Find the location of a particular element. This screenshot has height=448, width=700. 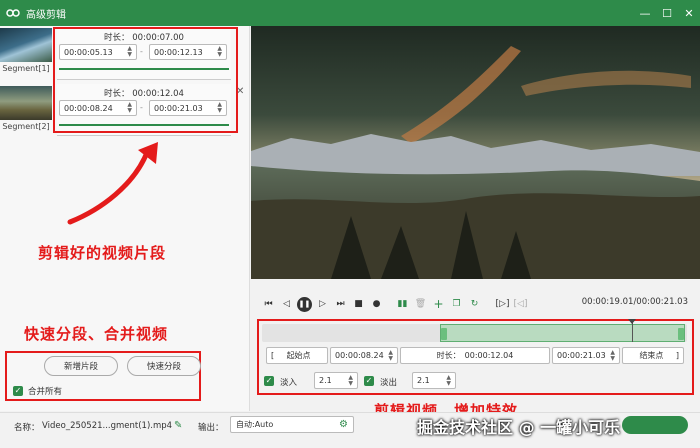

split-annotation: 快速分段、合并视频 is located at coordinates (96, 334).